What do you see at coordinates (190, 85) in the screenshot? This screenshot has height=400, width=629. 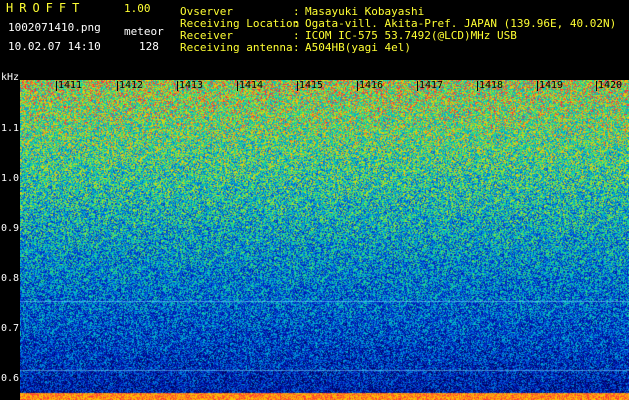 I see `x-tick-label: 1413` at bounding box center [190, 85].